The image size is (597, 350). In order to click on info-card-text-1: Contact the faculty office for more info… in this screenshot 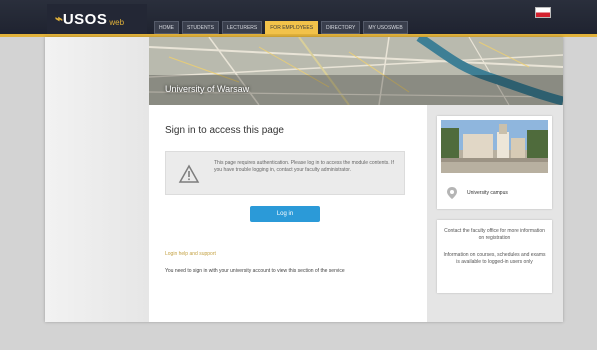, I will do `click(494, 234)`.